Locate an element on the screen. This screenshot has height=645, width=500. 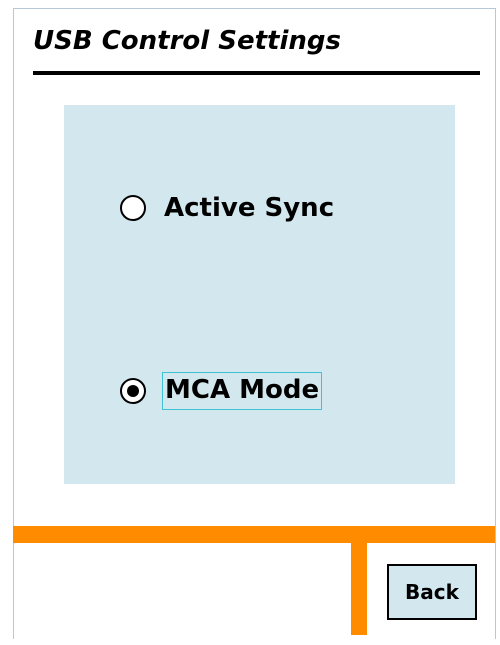
option-label-focused: MCA Mode is located at coordinates (242, 391).